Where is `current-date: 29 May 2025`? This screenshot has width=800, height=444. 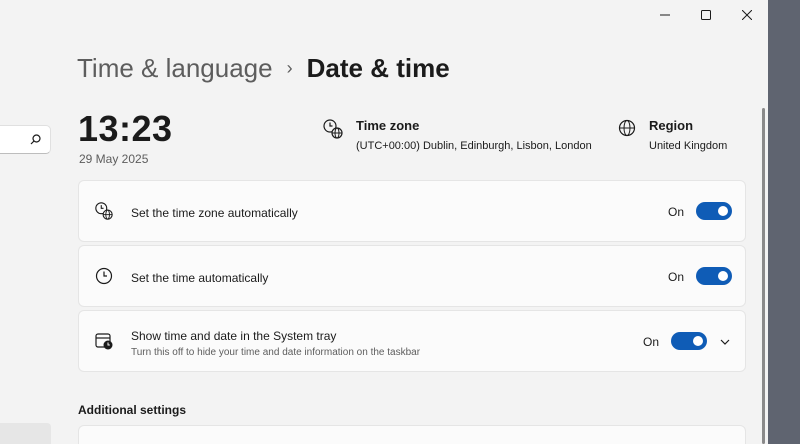 current-date: 29 May 2025 is located at coordinates (114, 159).